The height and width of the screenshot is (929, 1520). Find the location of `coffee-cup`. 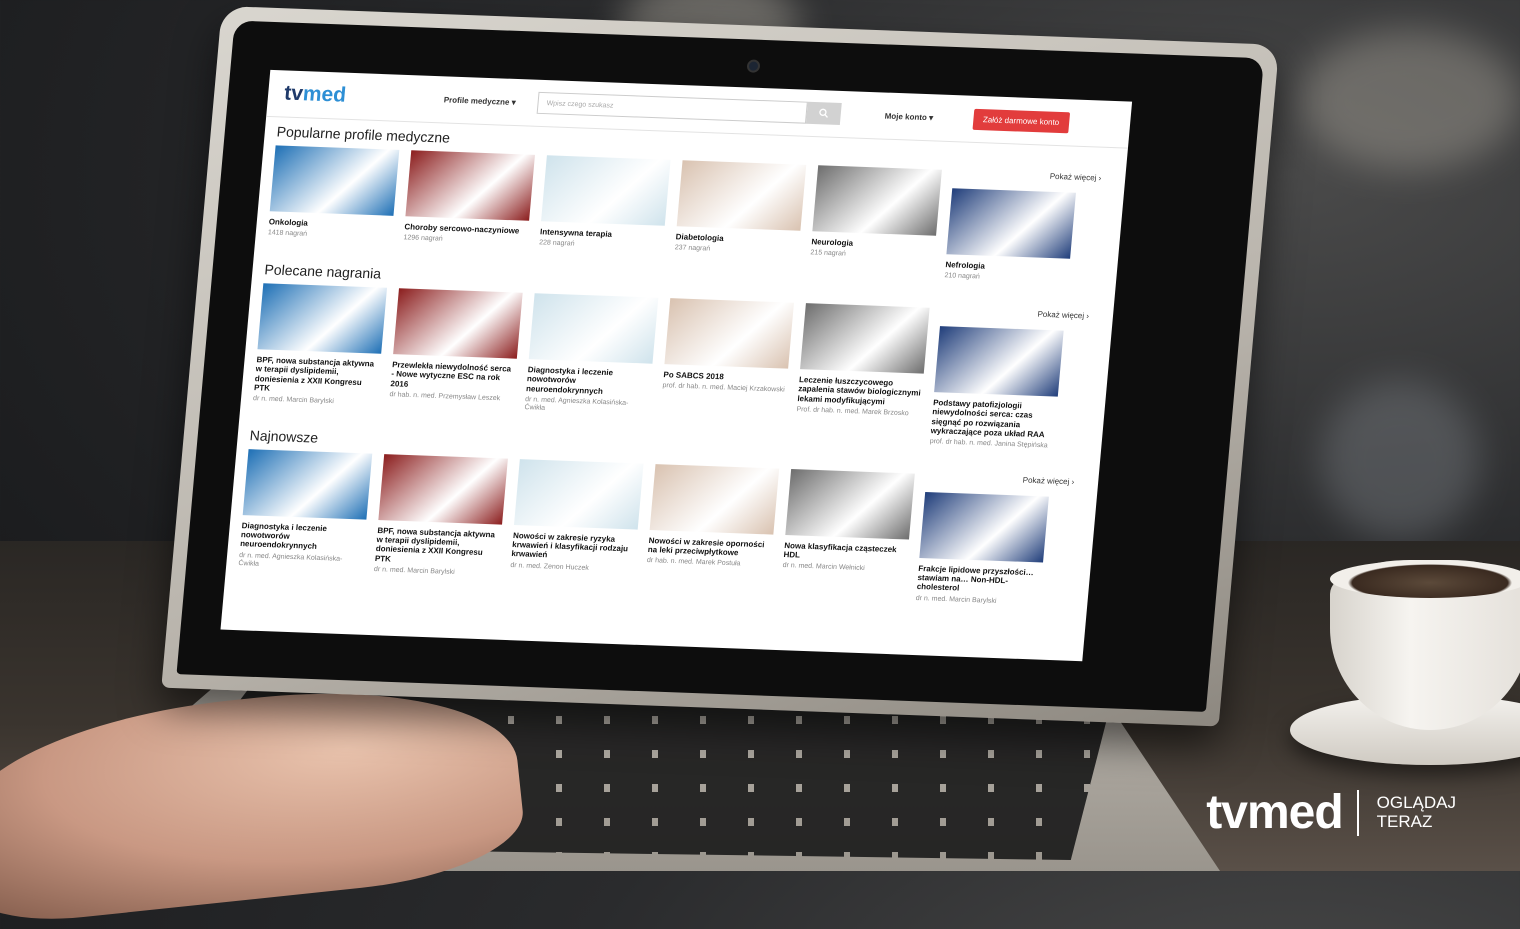

coffee-cup is located at coordinates (1405, 665).